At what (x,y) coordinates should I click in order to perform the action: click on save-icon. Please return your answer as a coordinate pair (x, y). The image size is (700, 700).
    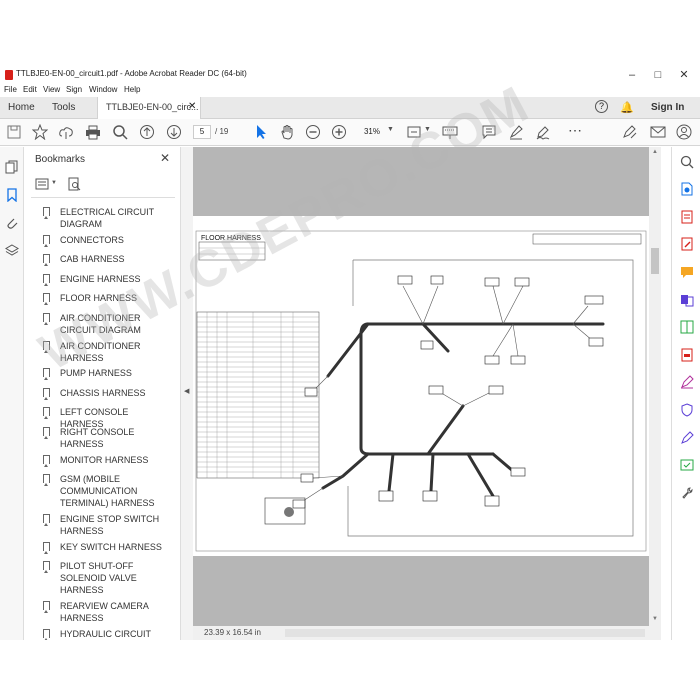
    Looking at the image, I should click on (14, 132).